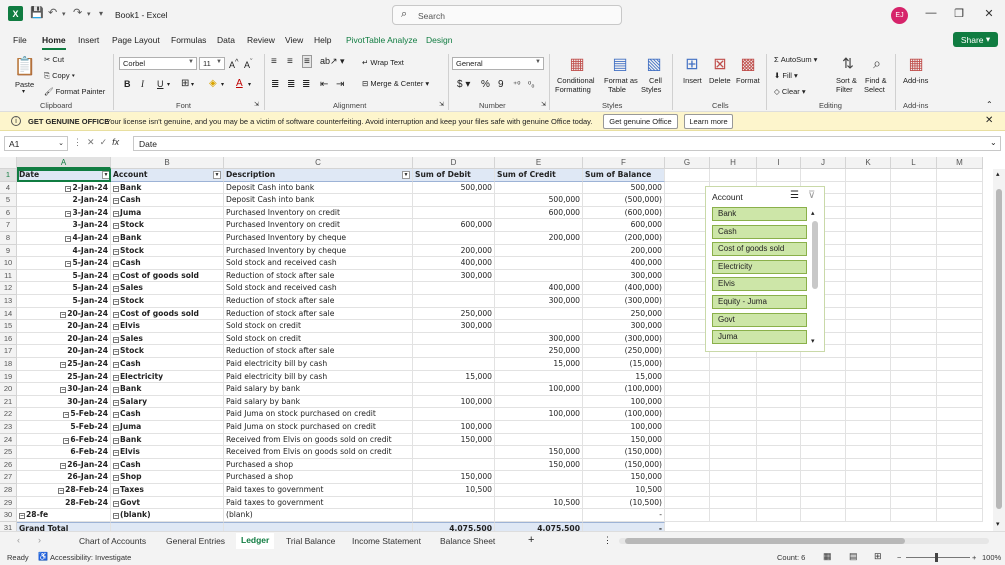 The height and width of the screenshot is (565, 1005). What do you see at coordinates (692, 80) in the screenshot?
I see `insert-cells-label: Insert` at bounding box center [692, 80].